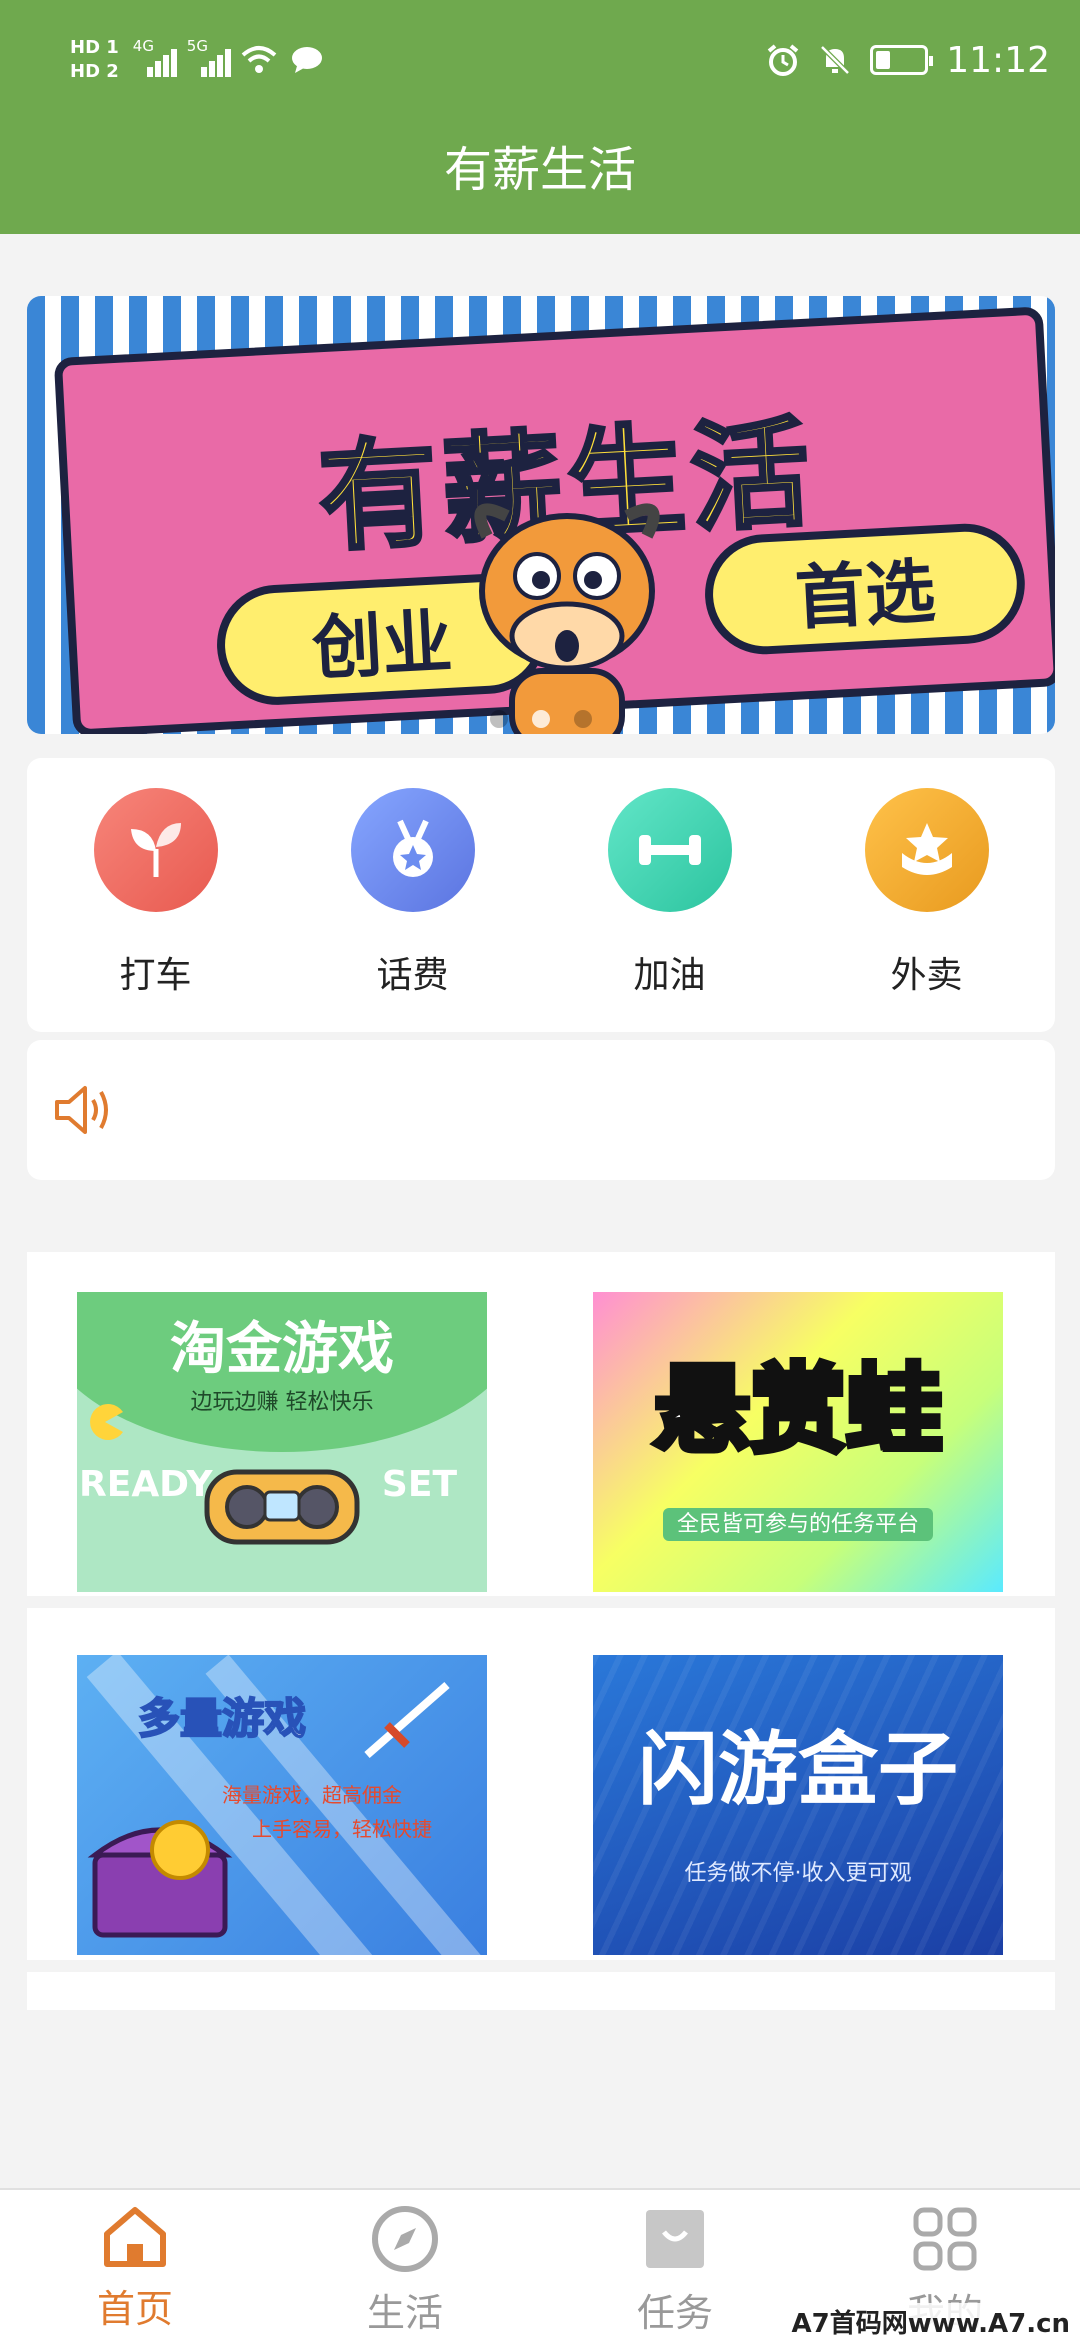 The height and width of the screenshot is (2340, 1080). I want to click on quick-action-takeout: 外卖, so click(926, 895).